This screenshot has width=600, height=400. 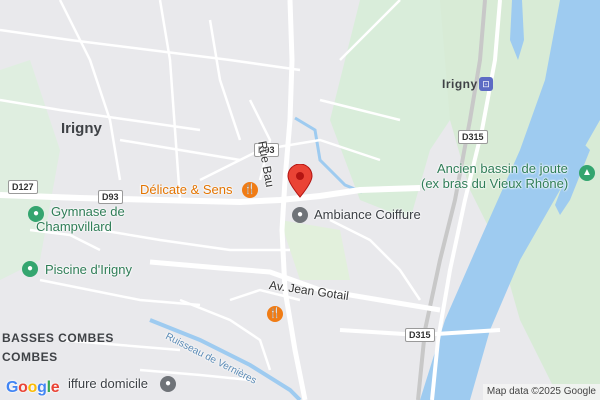 I want to click on poi-label-gymnase-line1: Gymnase de, so click(x=88, y=211).